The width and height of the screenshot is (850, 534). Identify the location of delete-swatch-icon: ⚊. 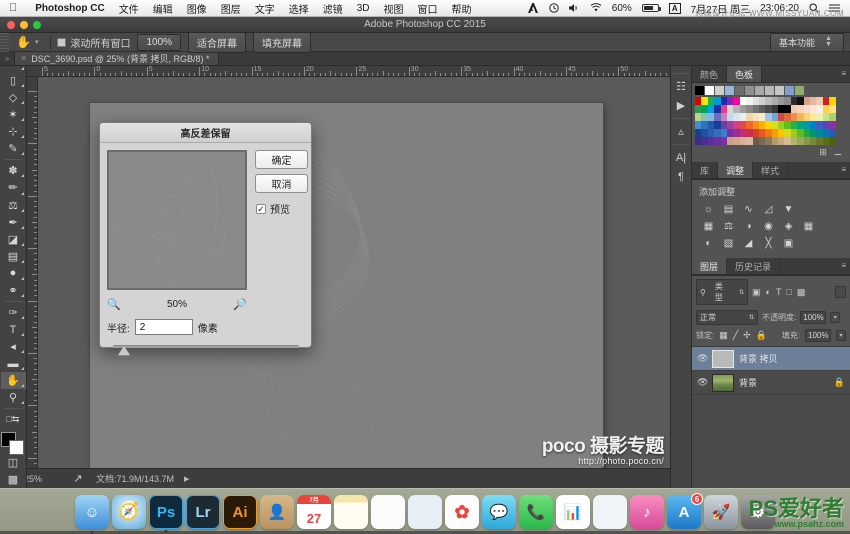
(838, 152).